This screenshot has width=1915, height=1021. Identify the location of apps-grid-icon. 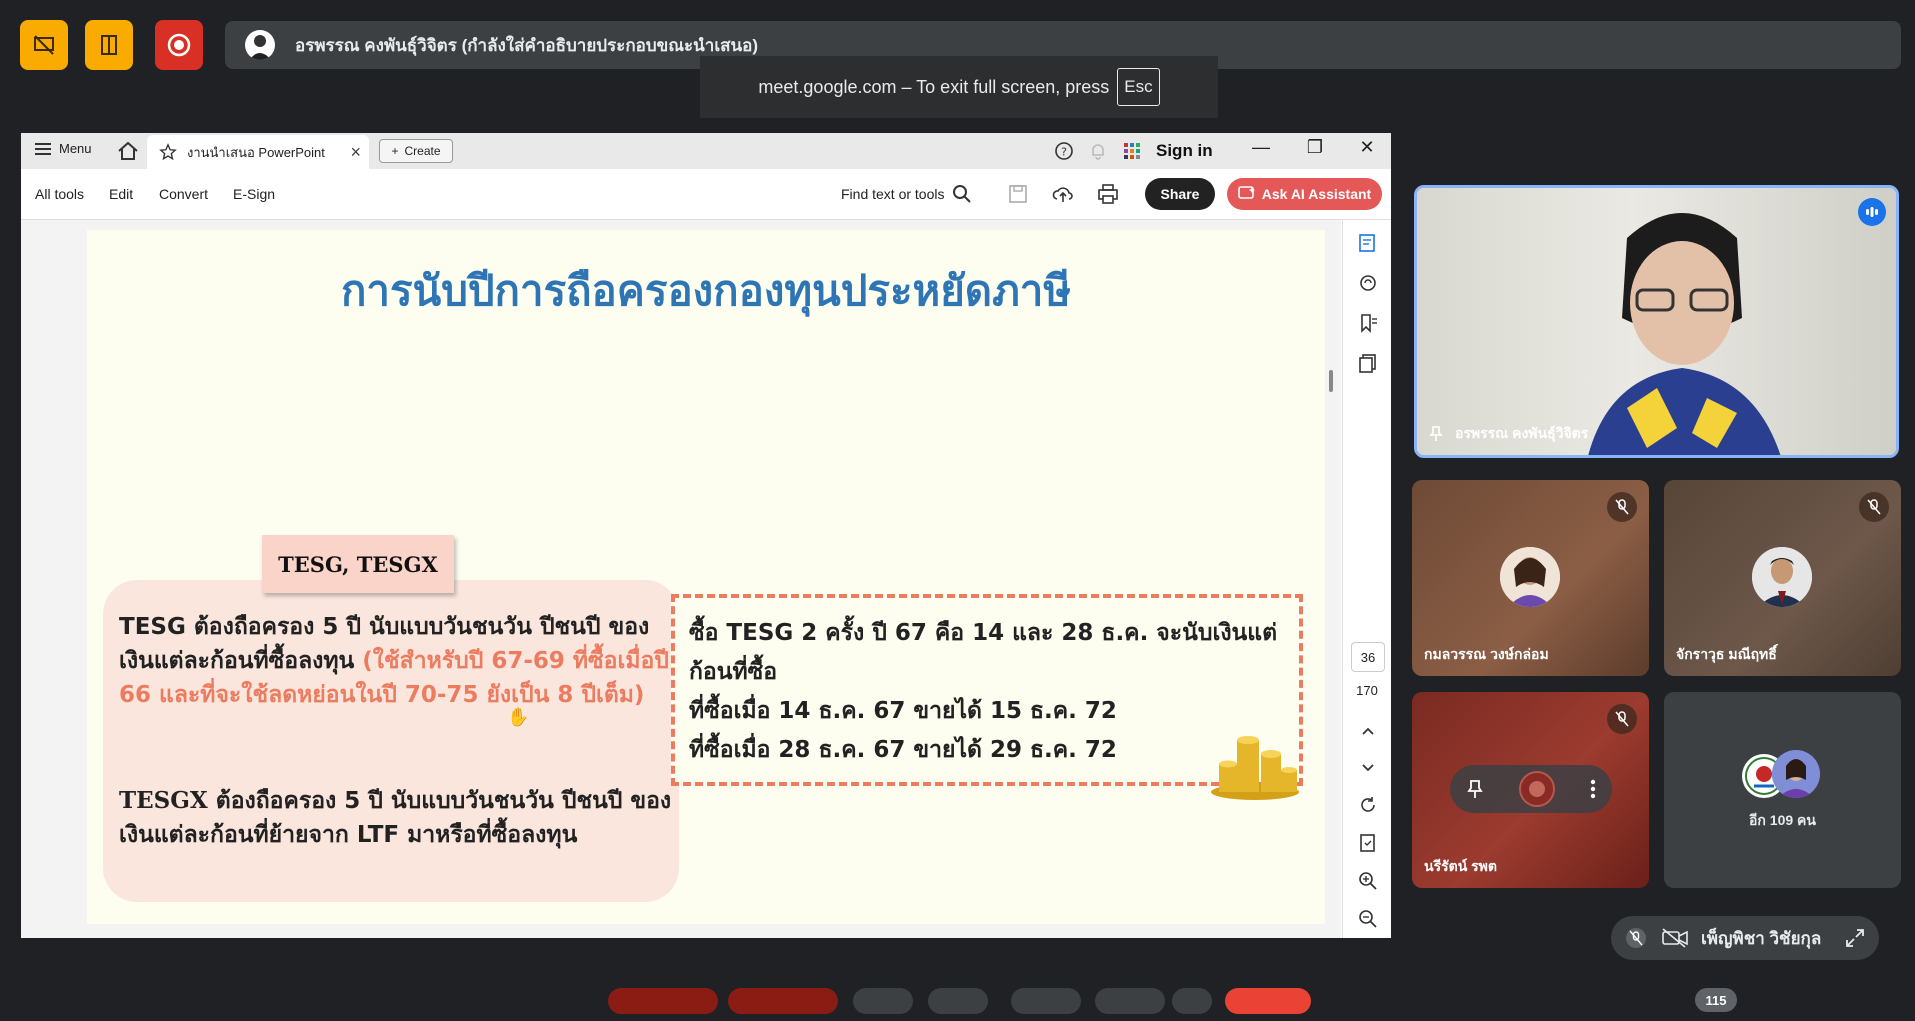
(1132, 151).